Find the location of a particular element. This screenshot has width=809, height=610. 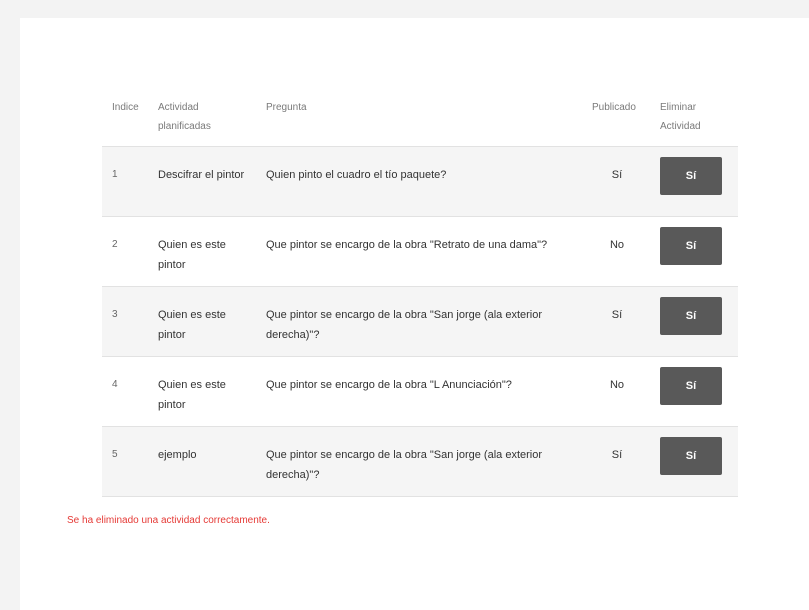

header-publicado: Publicado is located at coordinates (624, 122).